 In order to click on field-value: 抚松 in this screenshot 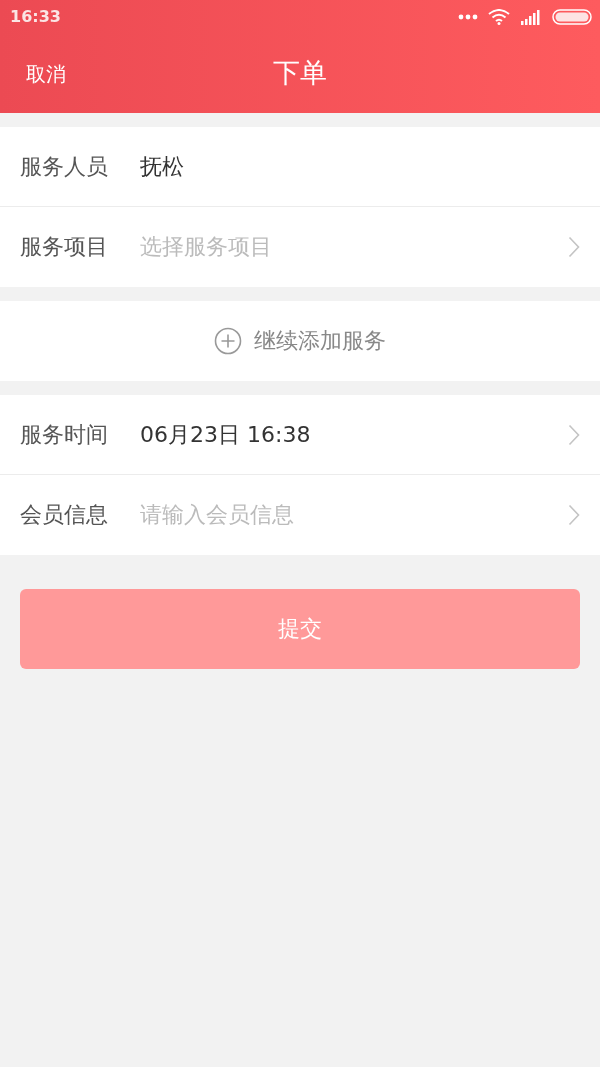, I will do `click(162, 166)`.